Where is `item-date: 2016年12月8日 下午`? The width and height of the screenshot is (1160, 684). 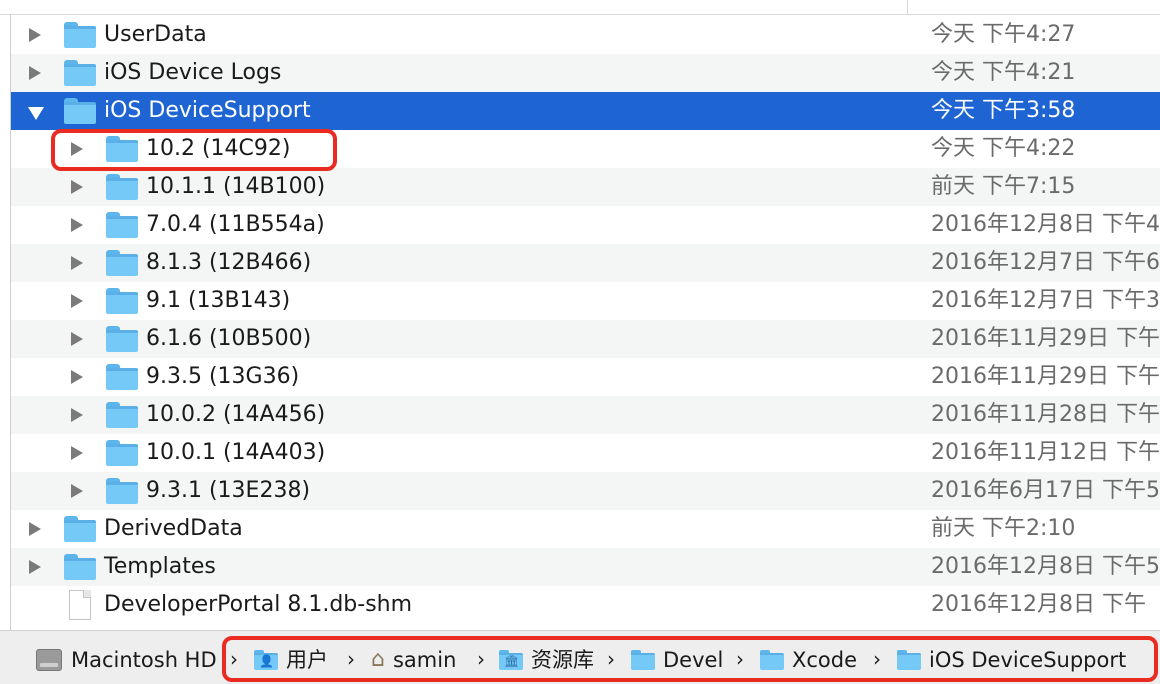 item-date: 2016年12月8日 下午 is located at coordinates (1038, 604).